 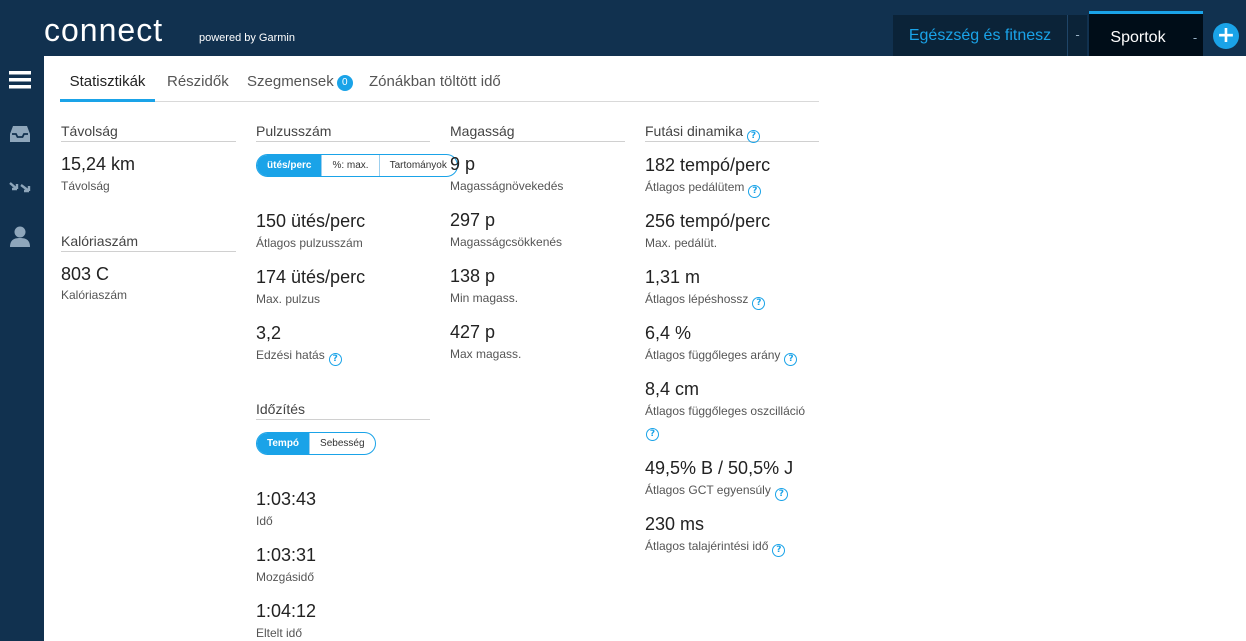 I want to click on training-effect-row: Edzési hatás?, so click(x=299, y=357).